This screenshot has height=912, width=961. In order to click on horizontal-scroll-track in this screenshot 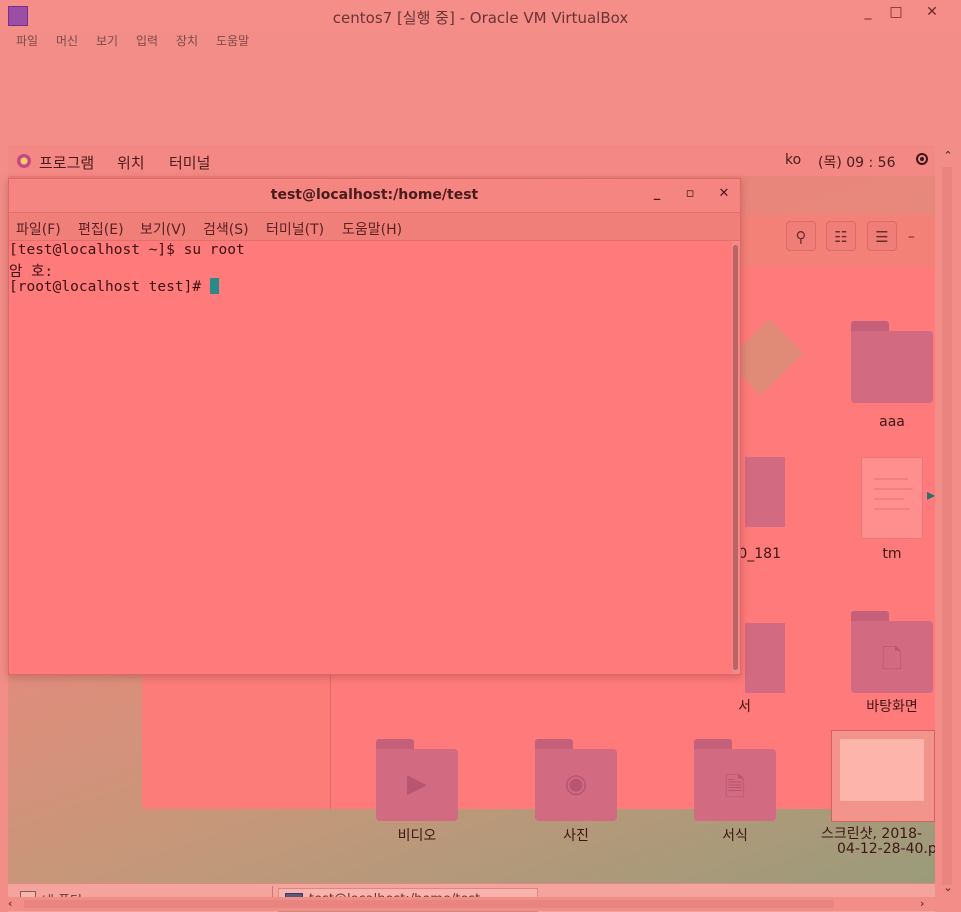, I will do `click(429, 904)`.